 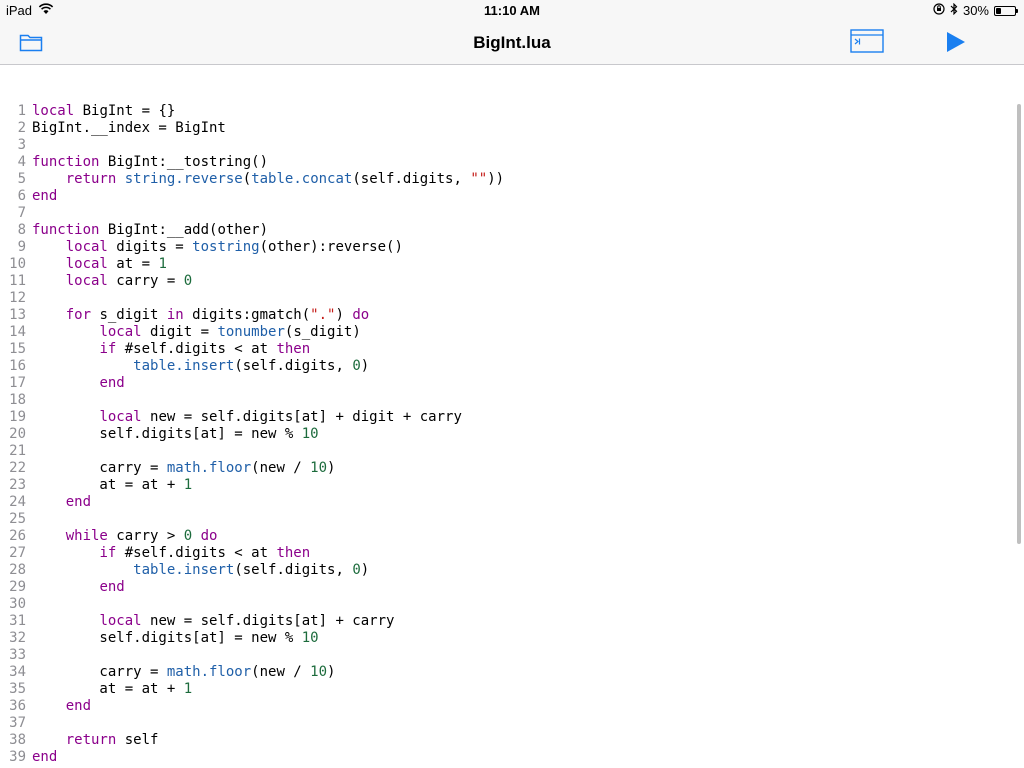 What do you see at coordinates (512, 570) in the screenshot?
I see `code-line: 28 table.insert(self.digits, 0)` at bounding box center [512, 570].